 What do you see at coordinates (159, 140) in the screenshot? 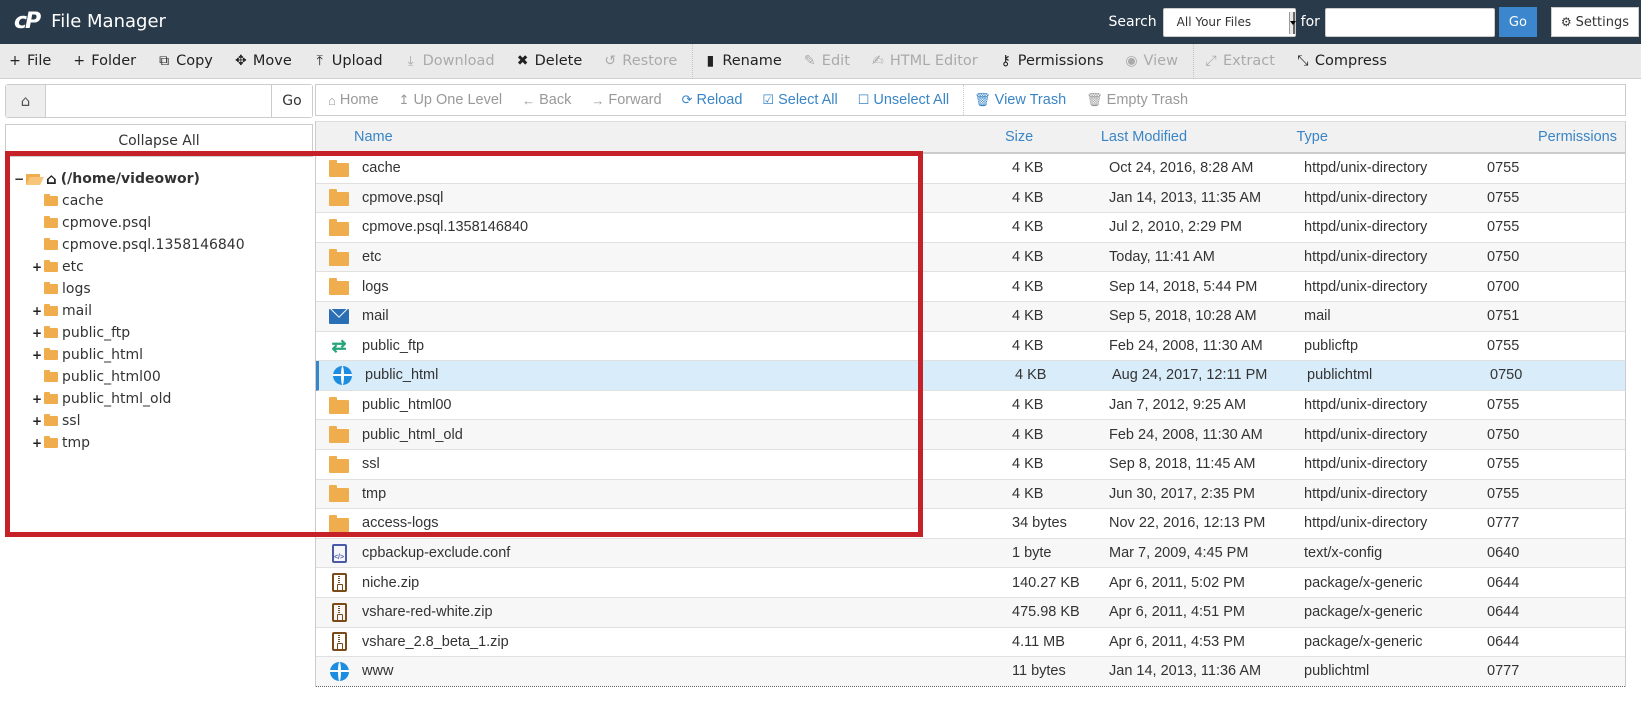
I see `collapse-all-button: Collapse All` at bounding box center [159, 140].